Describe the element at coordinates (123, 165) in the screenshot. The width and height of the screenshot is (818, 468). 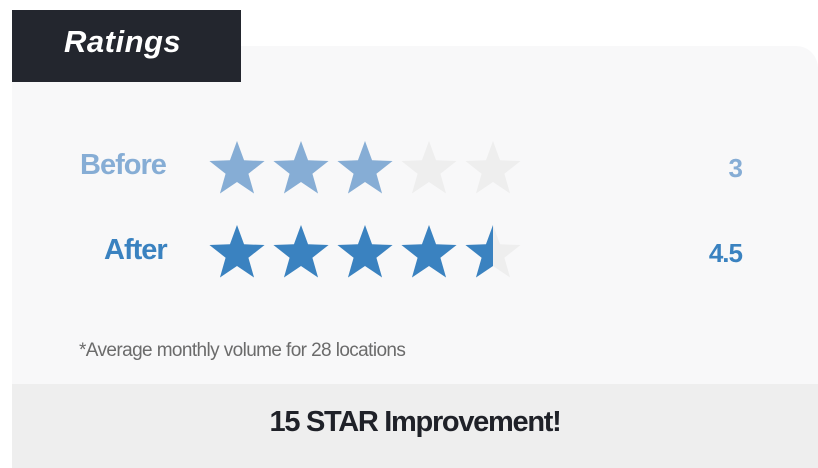
I see `before-label: Before` at that location.